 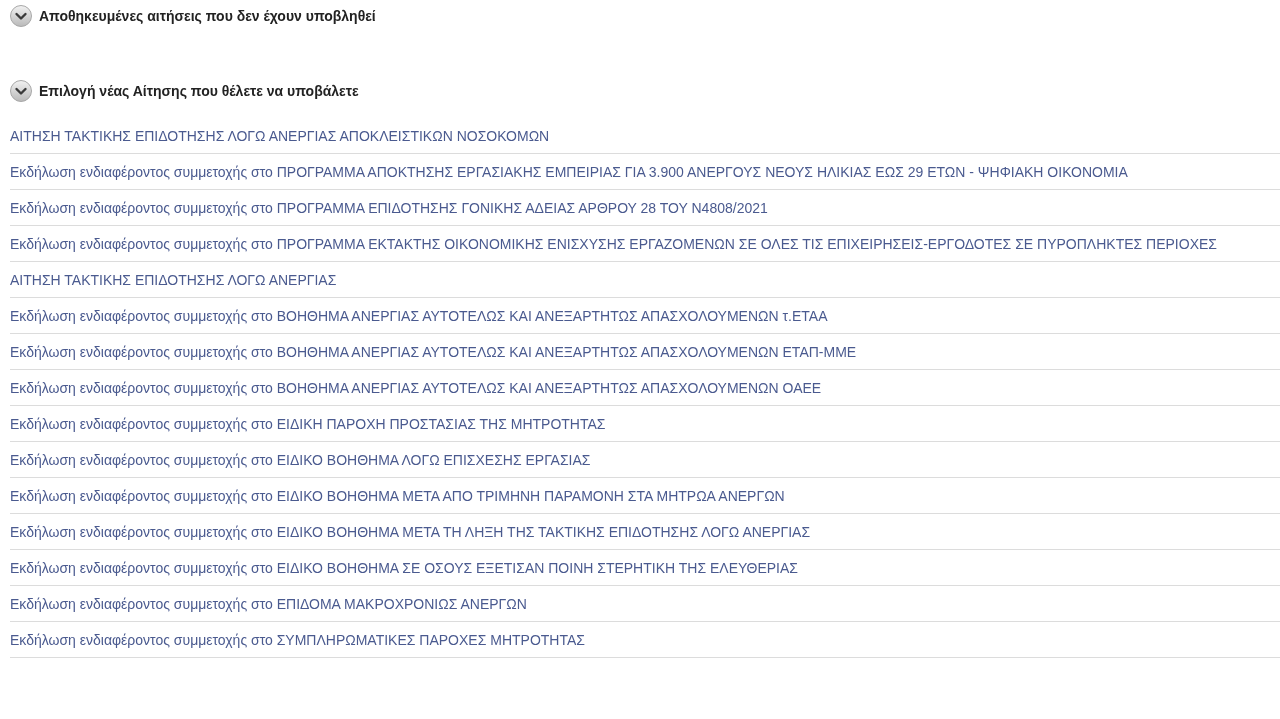 I want to click on application-link: Εκδήλωση ενδιαφέροντος συμμετοχής στο ΠΡΟΓΡΑΜΜΑ ΑΠΟΚΤΗΣΗΣ ΕΡΓΑΣΙΑΚΗΣ ΕΜΠΕΙΡΙΑΣ ΓΙΑ 3.900 ΑΝΕΡΓΟΥΣ ΝΕΟΥΣ ΗΛΙΚΙΑΣ ΕΩΣ 29 ΕΤΩΝ - ΨΗΦΙΑΚΗ ΟΙΚΟΝΟΜΙΑ, so click(x=569, y=171).